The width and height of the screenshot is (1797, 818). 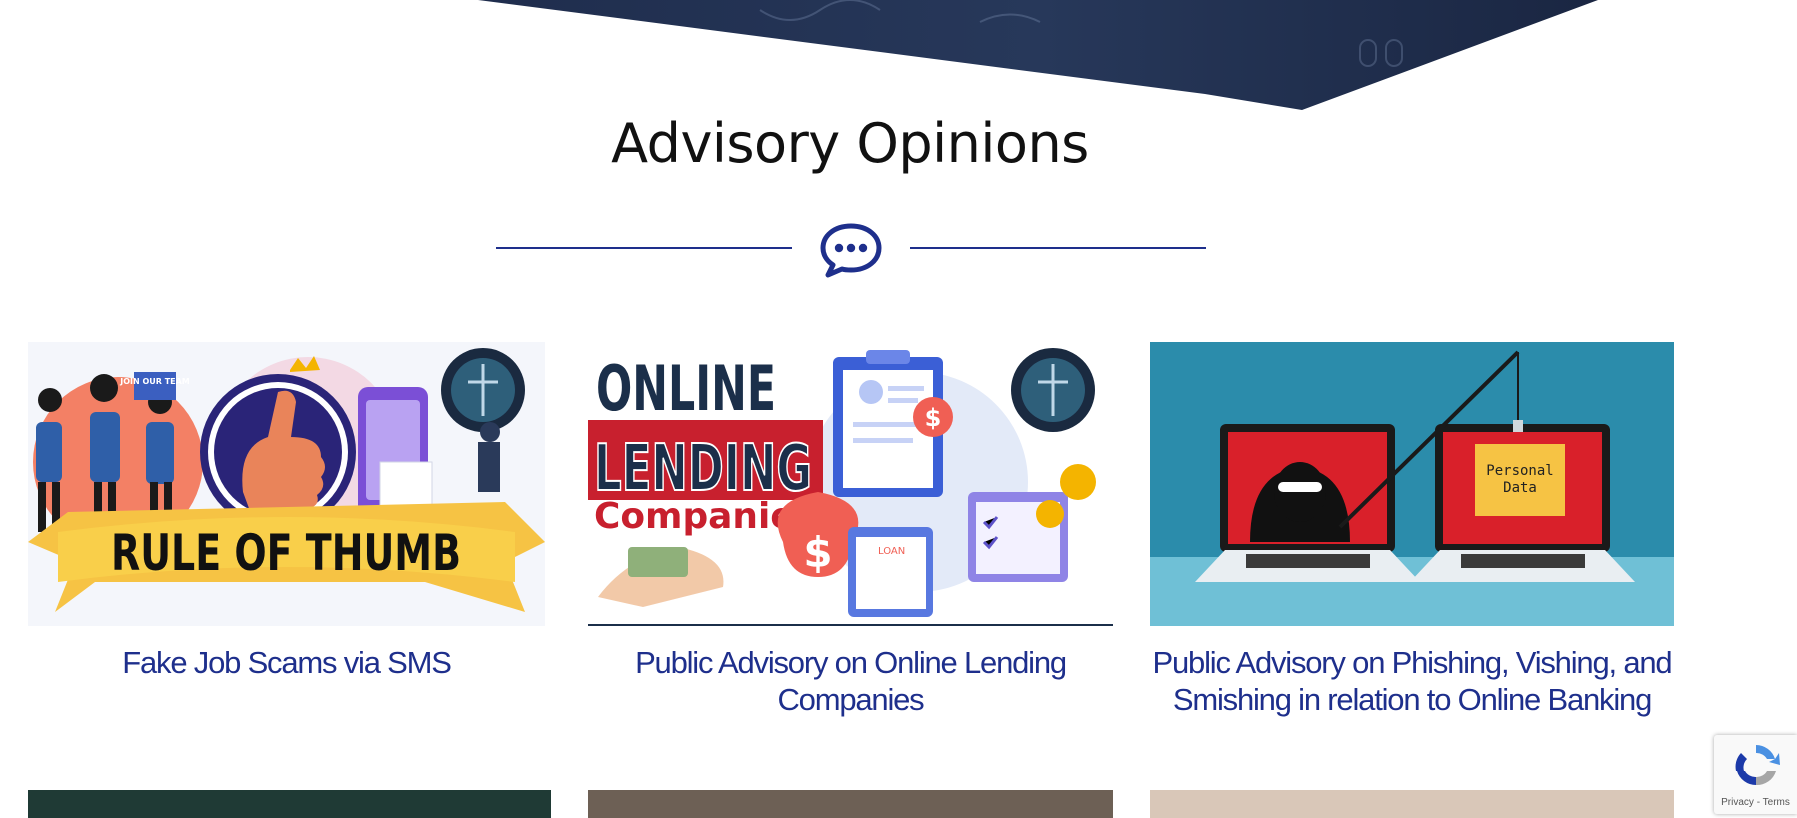 I want to click on advisory-card-title: Fake Job Scams via SMS, so click(x=286, y=662).